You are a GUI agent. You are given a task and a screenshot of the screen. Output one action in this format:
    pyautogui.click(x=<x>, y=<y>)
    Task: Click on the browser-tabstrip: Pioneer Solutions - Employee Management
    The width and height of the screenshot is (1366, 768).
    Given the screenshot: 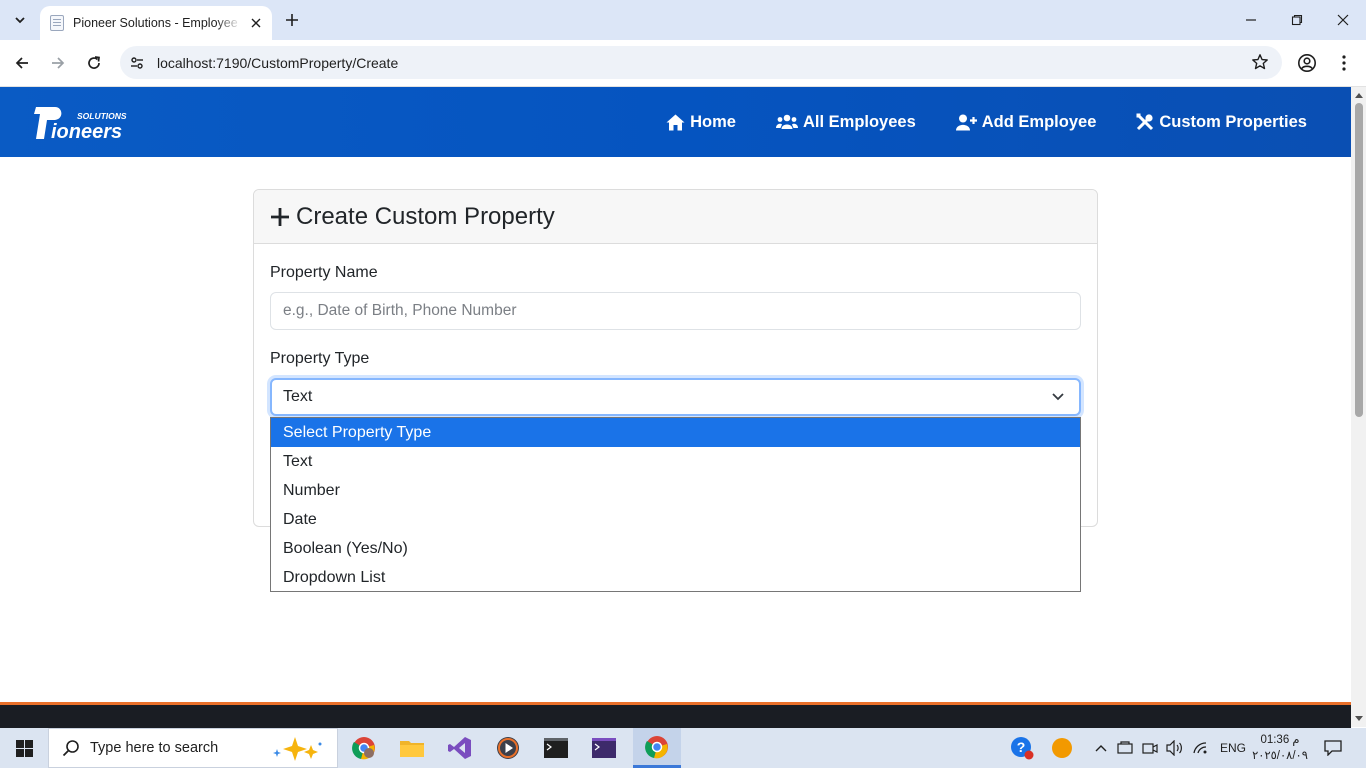 What is the action you would take?
    pyautogui.click(x=683, y=20)
    